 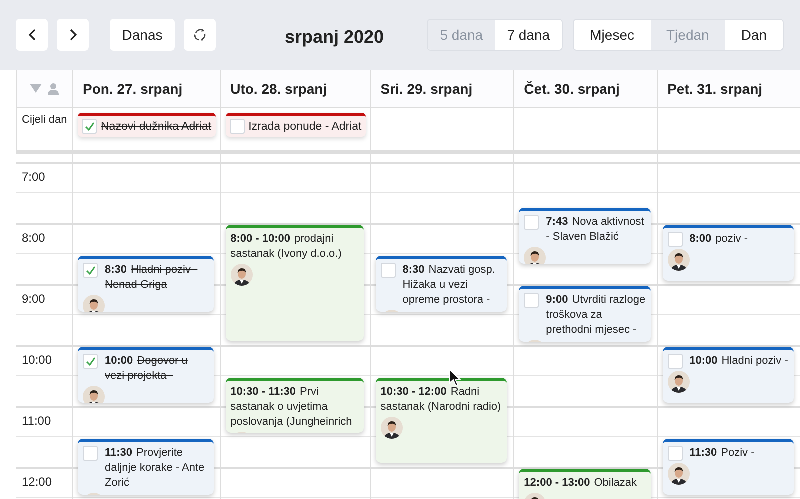 What do you see at coordinates (142, 35) in the screenshot?
I see `today-button: Danas` at bounding box center [142, 35].